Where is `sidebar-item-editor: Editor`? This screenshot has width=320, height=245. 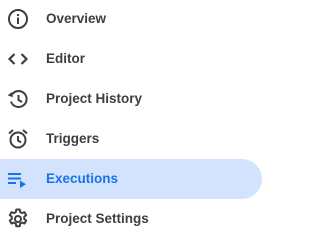 sidebar-item-editor: Editor is located at coordinates (131, 59).